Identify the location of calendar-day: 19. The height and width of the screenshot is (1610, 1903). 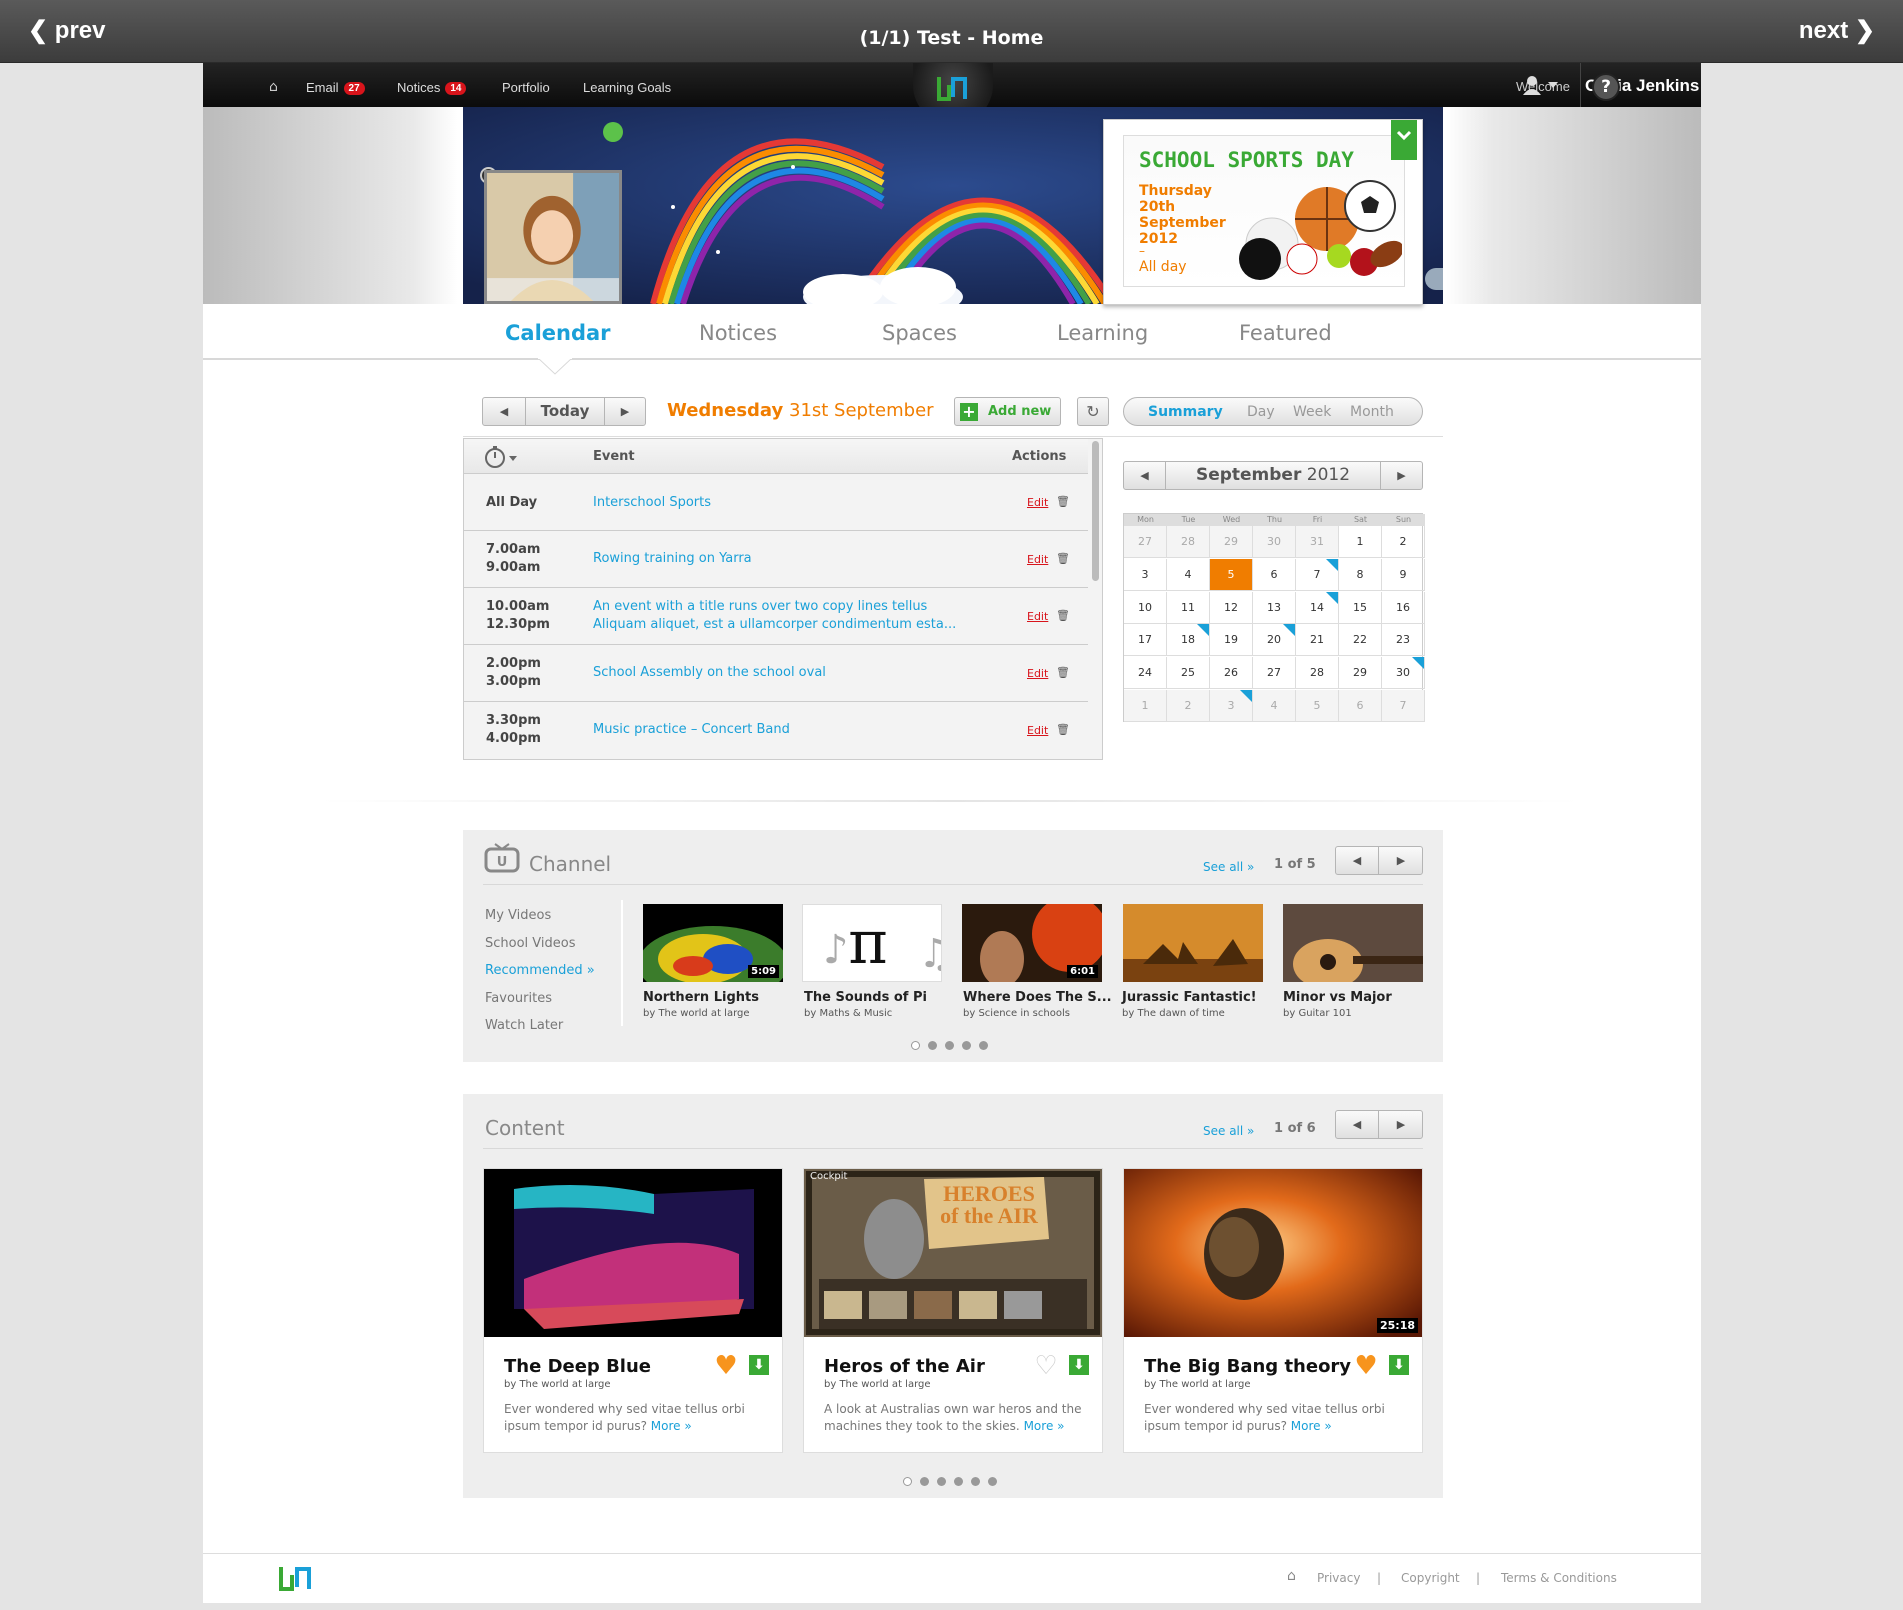
(1231, 640).